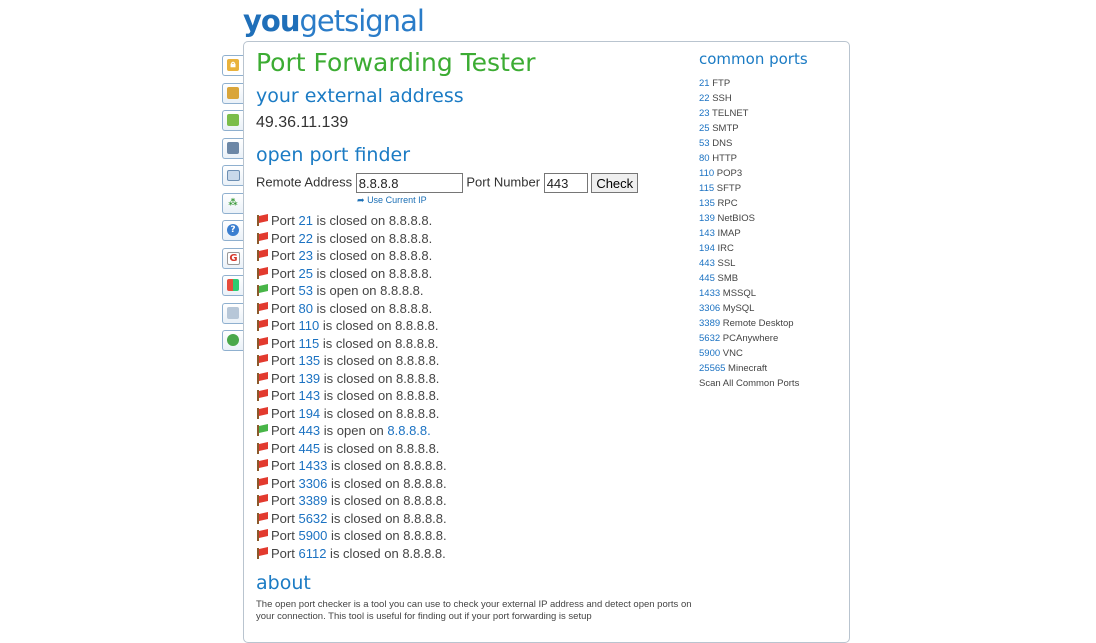  What do you see at coordinates (709, 338) in the screenshot?
I see `common-port-number: 5632` at bounding box center [709, 338].